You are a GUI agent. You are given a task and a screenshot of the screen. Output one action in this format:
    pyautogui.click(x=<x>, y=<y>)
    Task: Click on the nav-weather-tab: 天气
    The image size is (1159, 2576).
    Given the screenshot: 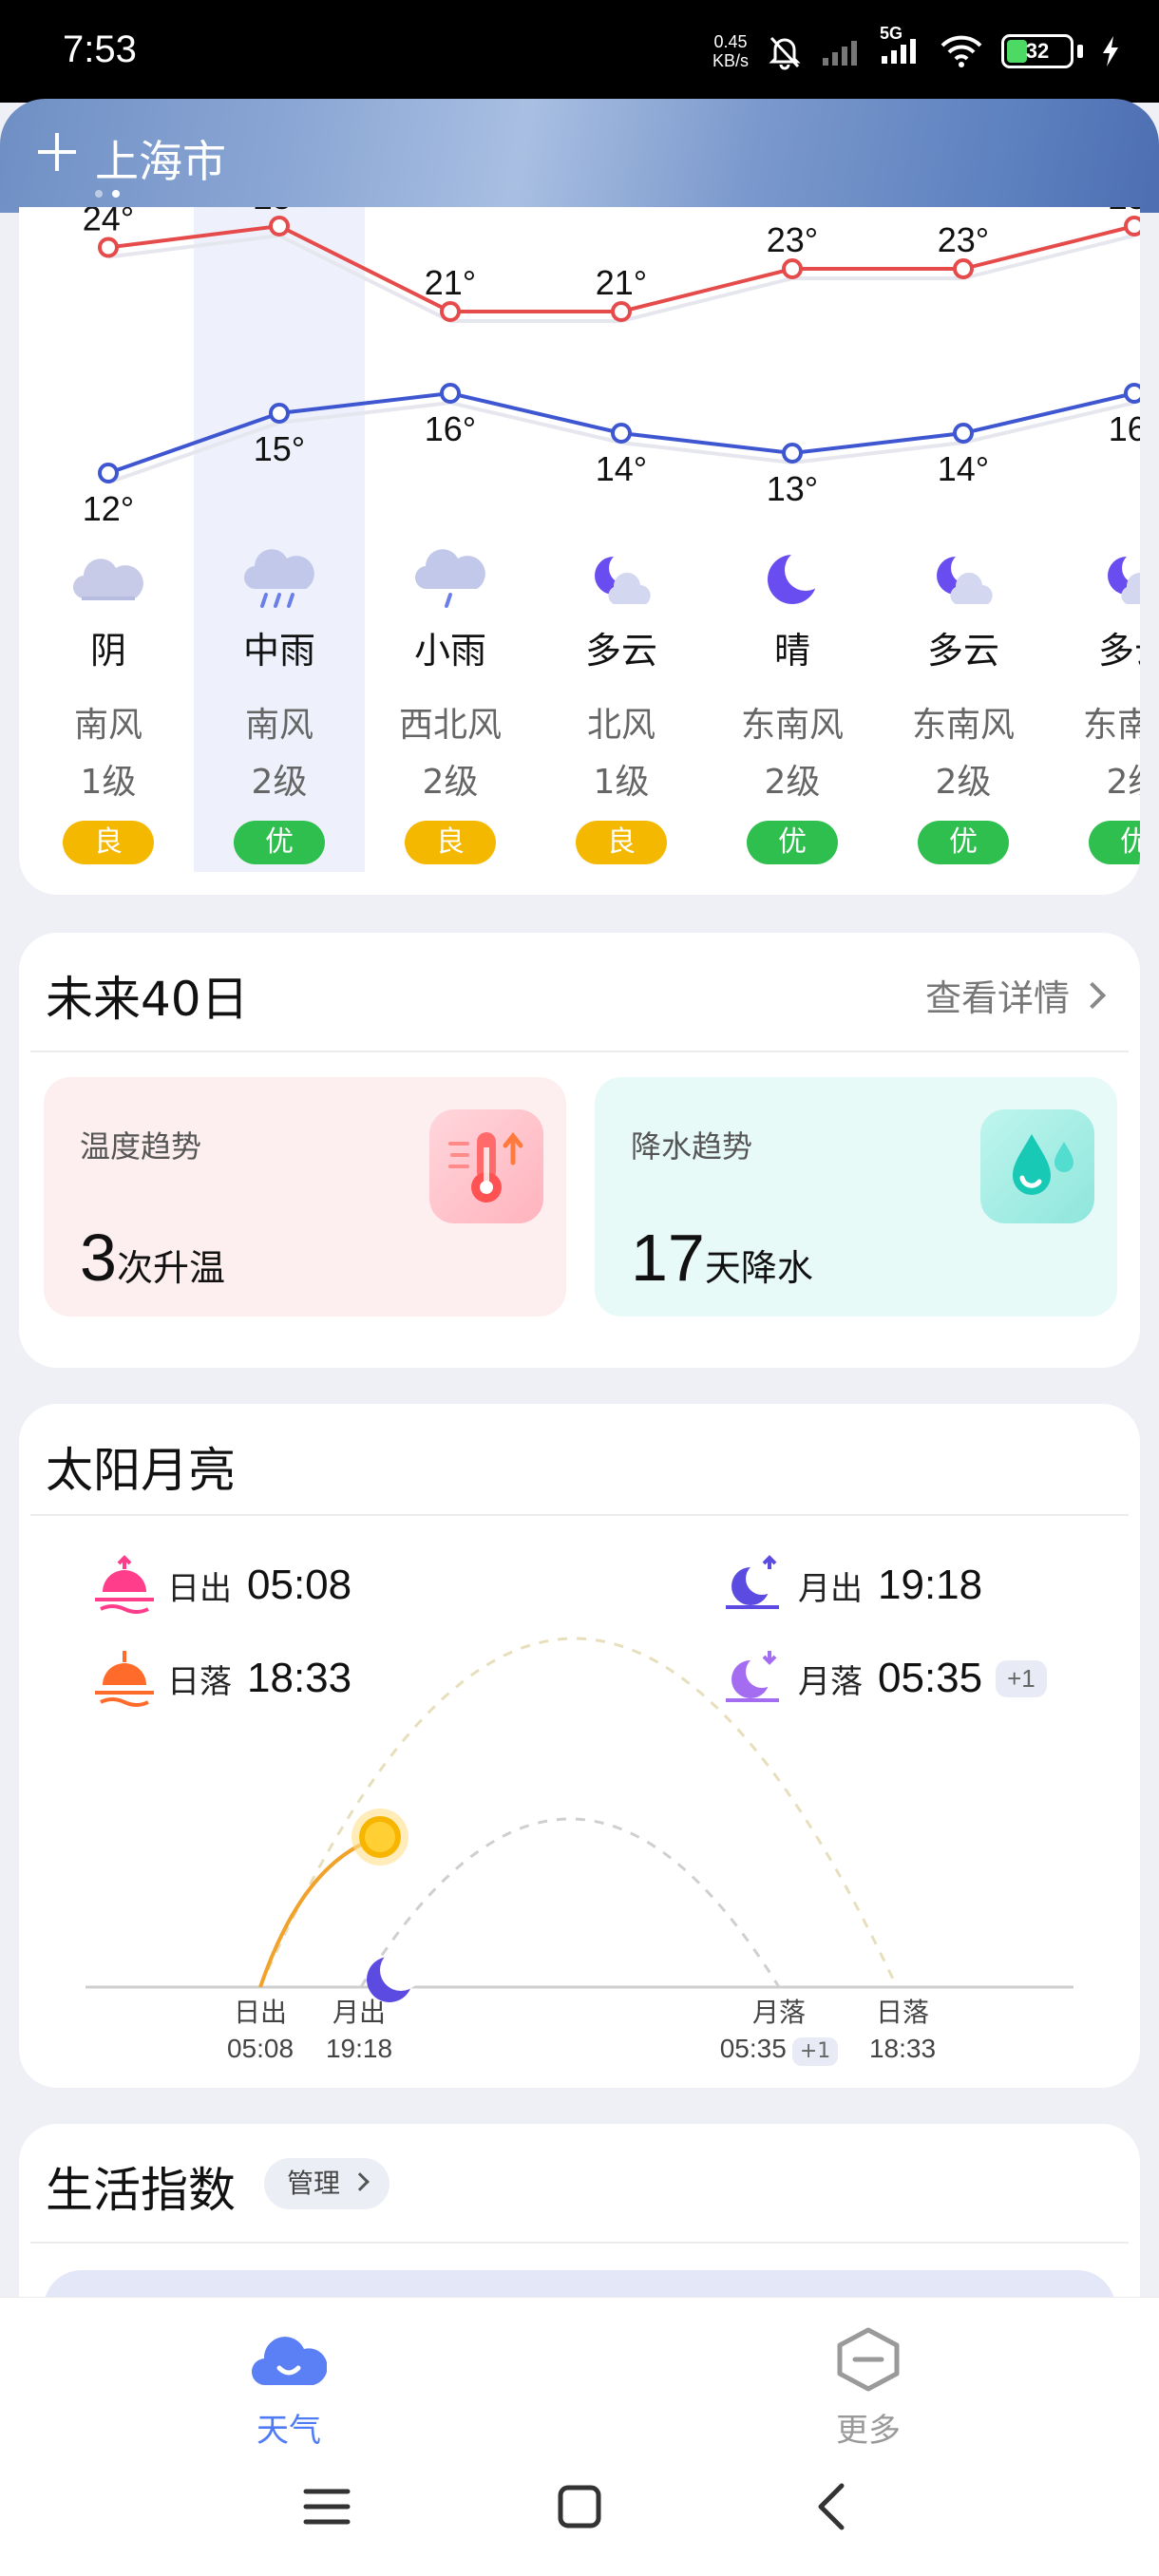 What is the action you would take?
    pyautogui.click(x=289, y=2388)
    